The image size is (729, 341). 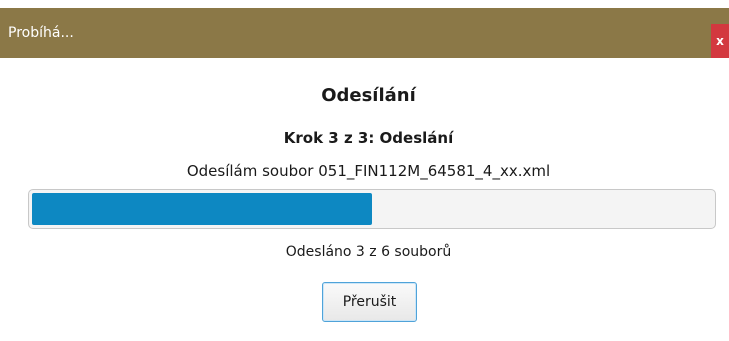 I want to click on abort-button: Přerušit, so click(x=369, y=302).